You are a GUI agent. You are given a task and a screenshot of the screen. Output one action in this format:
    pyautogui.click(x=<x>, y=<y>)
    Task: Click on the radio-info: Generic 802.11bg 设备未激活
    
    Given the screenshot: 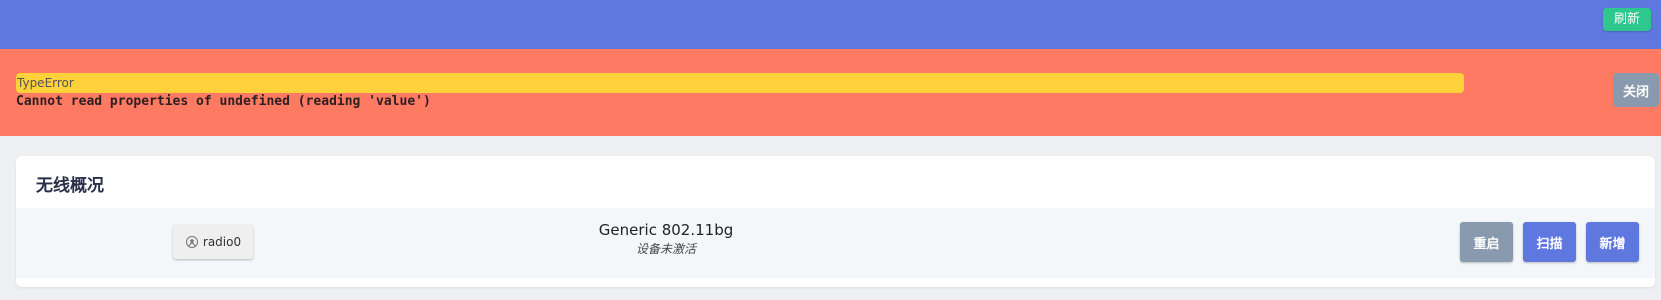 What is the action you would take?
    pyautogui.click(x=666, y=239)
    